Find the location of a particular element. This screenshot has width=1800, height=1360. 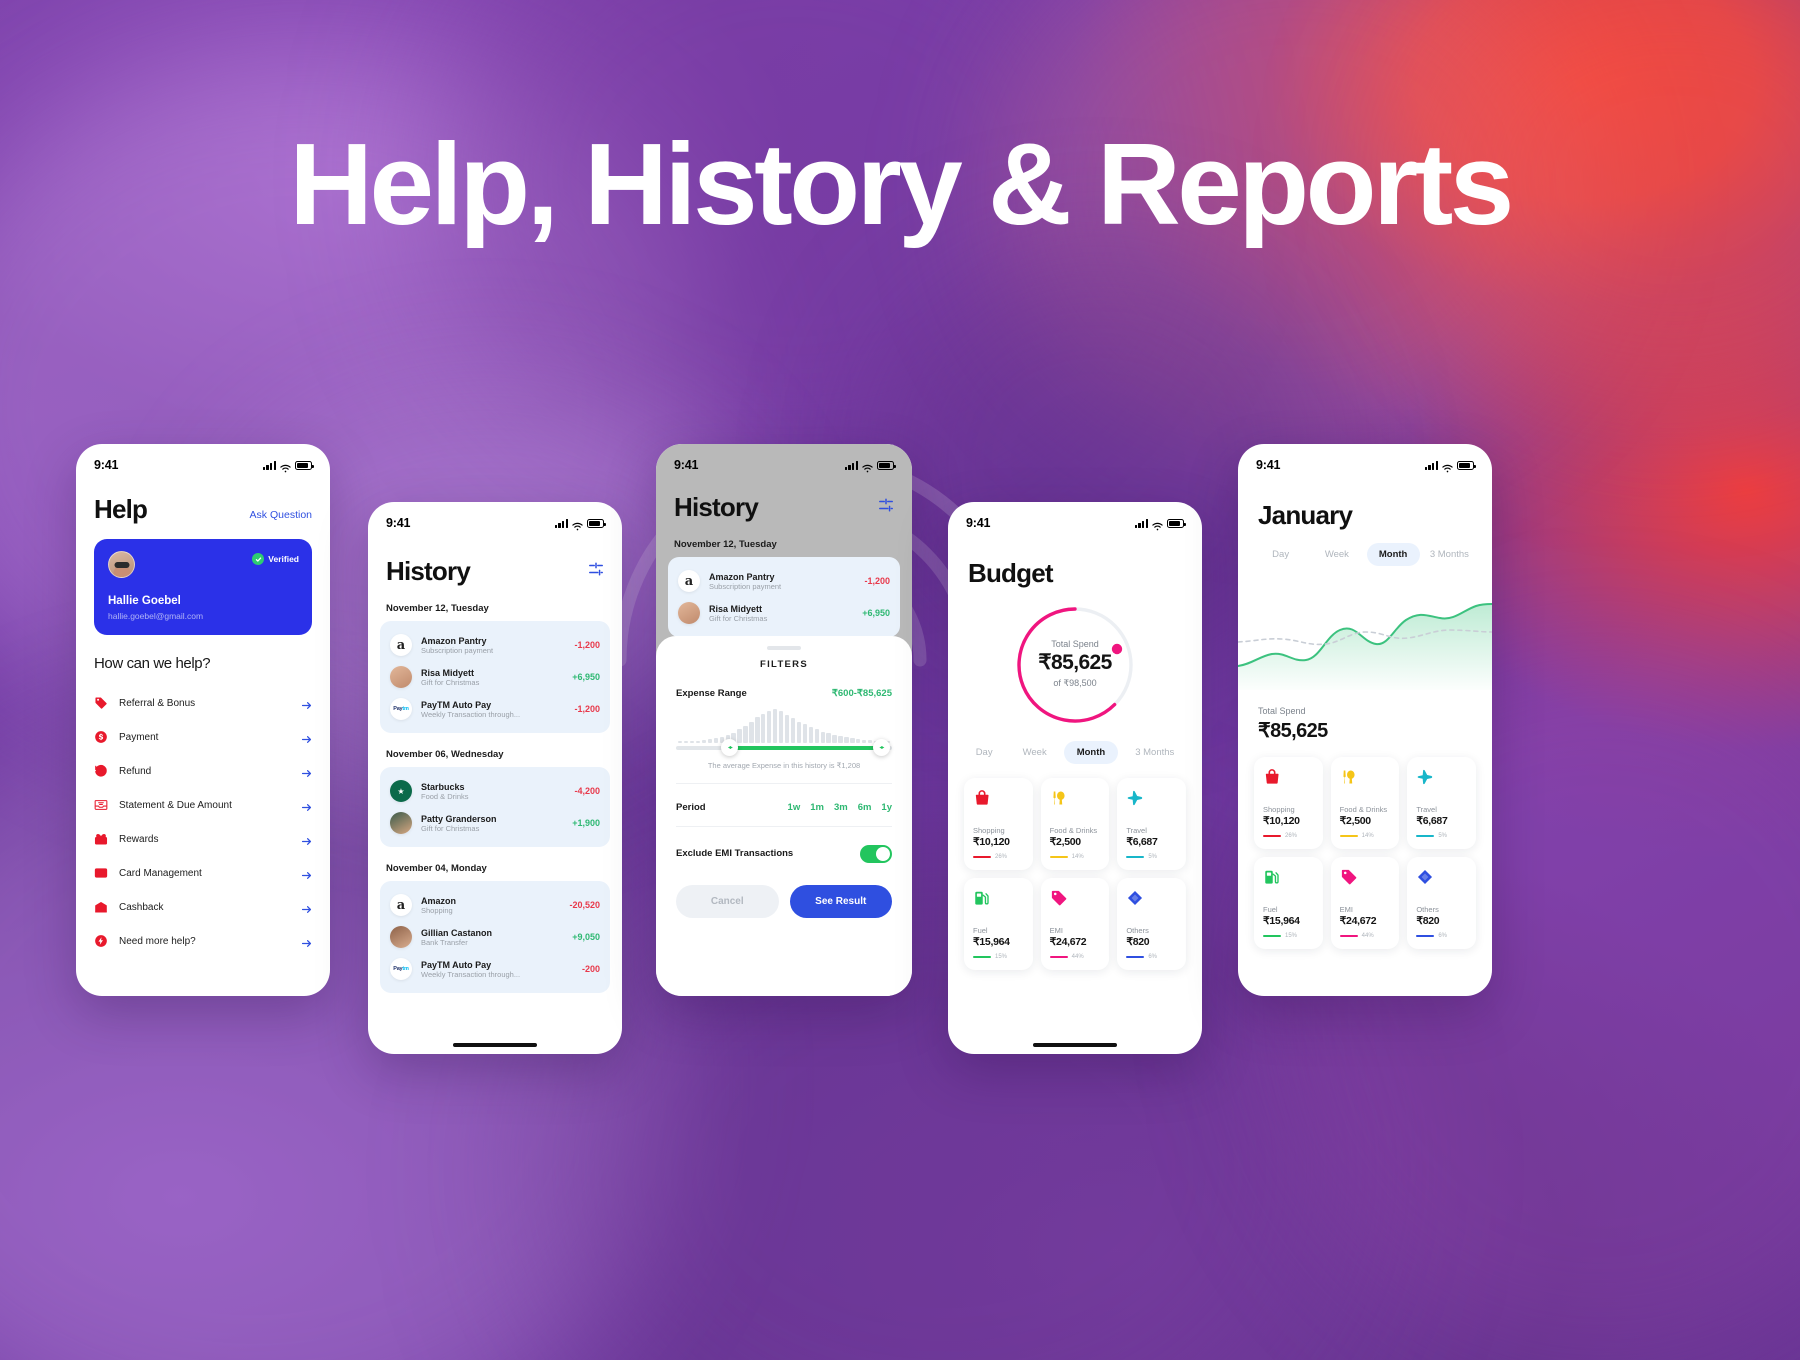

status-bar: 9:41 is located at coordinates (1365, 465).